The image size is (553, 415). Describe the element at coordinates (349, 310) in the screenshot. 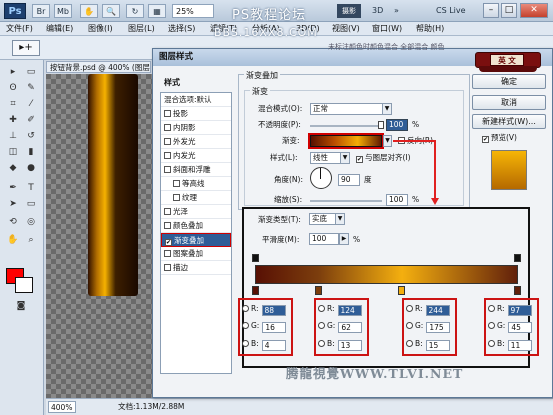

I see `r-input: 124` at that location.